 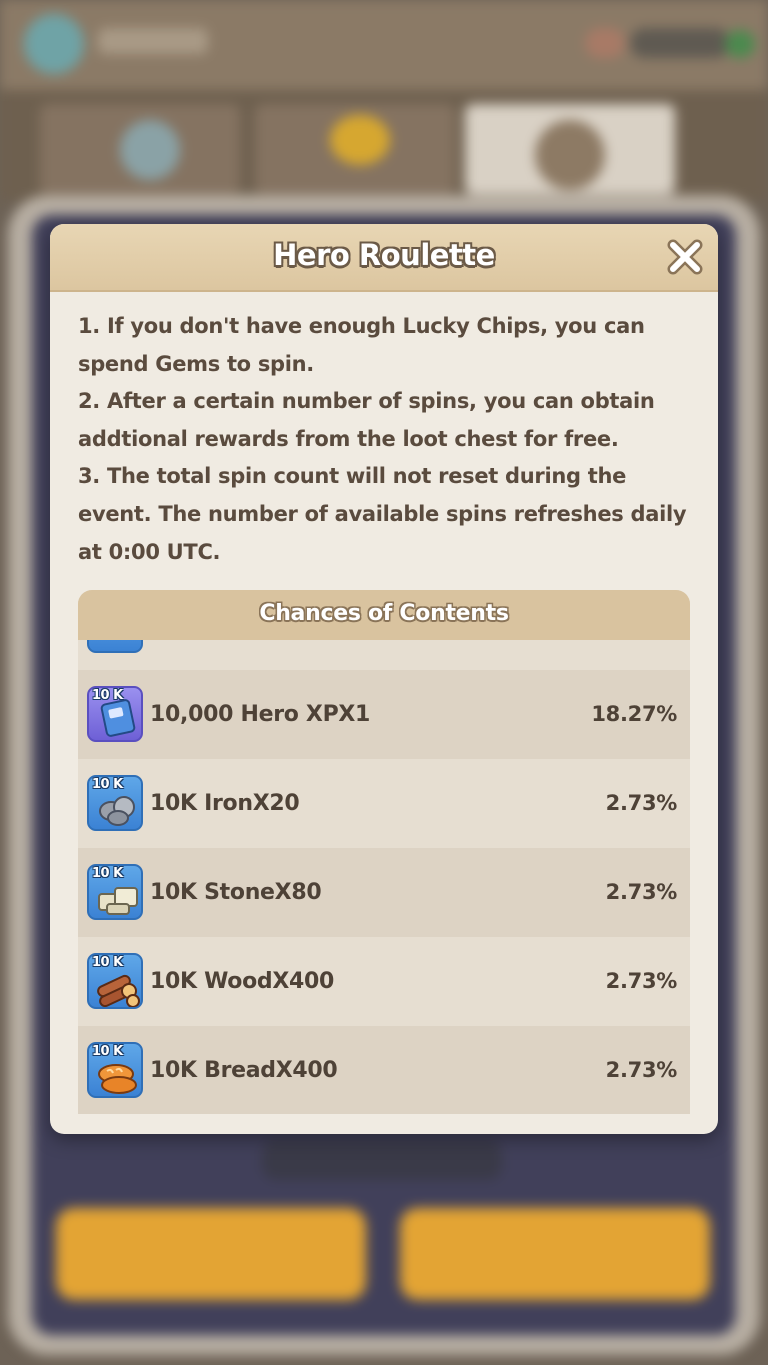 I want to click on list-item: 10 K 10K StoneX80 2.73%, so click(x=384, y=892).